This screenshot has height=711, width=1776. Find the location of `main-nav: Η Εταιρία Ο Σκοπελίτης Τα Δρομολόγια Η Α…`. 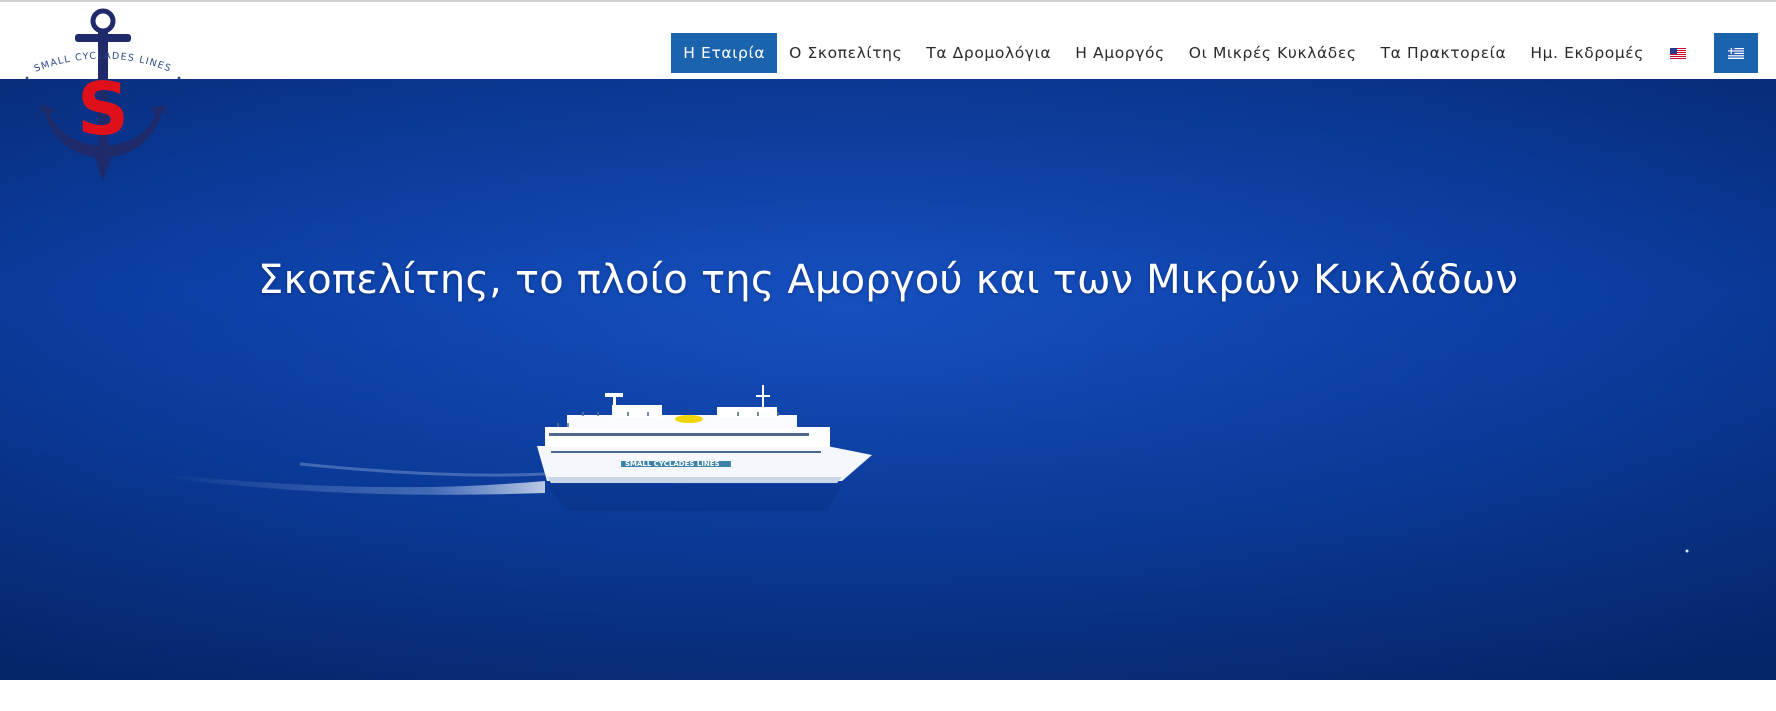

main-nav: Η Εταιρία Ο Σκοπελίτης Τα Δρομολόγια Η Α… is located at coordinates (1214, 53).